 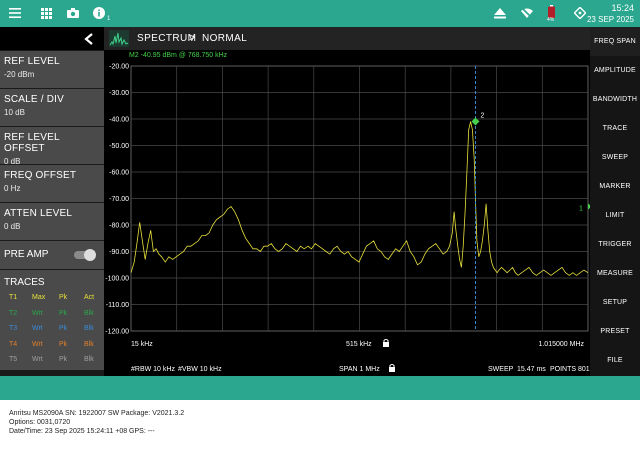 I want to click on breadcrumb-submode: NORMAL, so click(x=224, y=38).